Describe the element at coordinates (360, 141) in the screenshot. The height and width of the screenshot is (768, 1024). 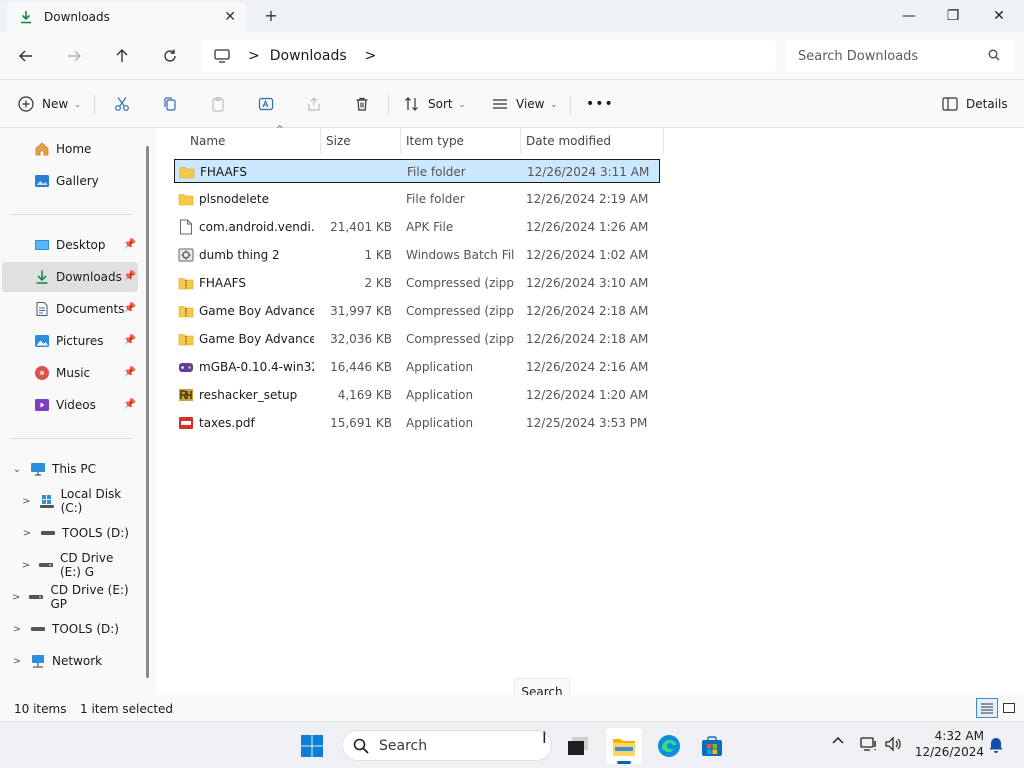
I see `column-header-size: Size` at that location.